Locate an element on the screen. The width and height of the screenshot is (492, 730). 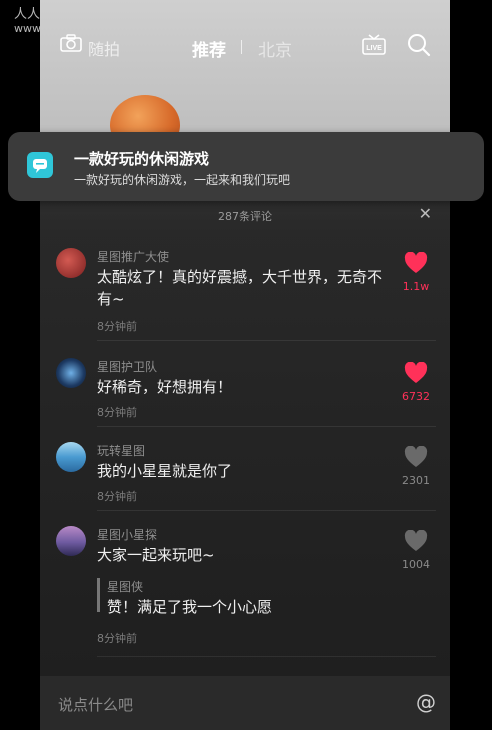
search-icon is located at coordinates (419, 45).